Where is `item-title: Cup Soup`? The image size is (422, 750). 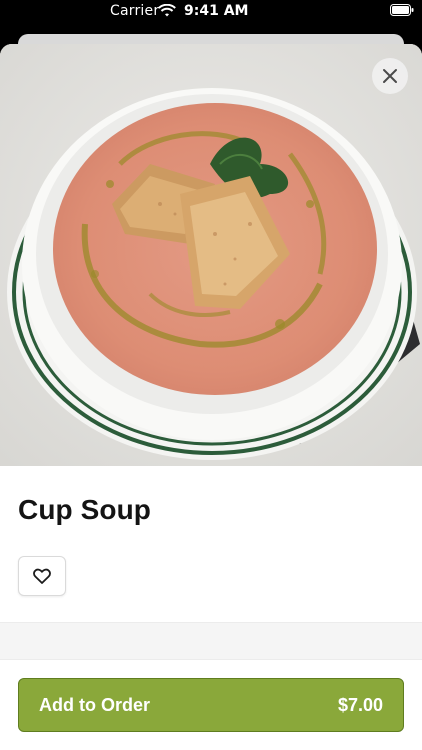 item-title: Cup Soup is located at coordinates (84, 509).